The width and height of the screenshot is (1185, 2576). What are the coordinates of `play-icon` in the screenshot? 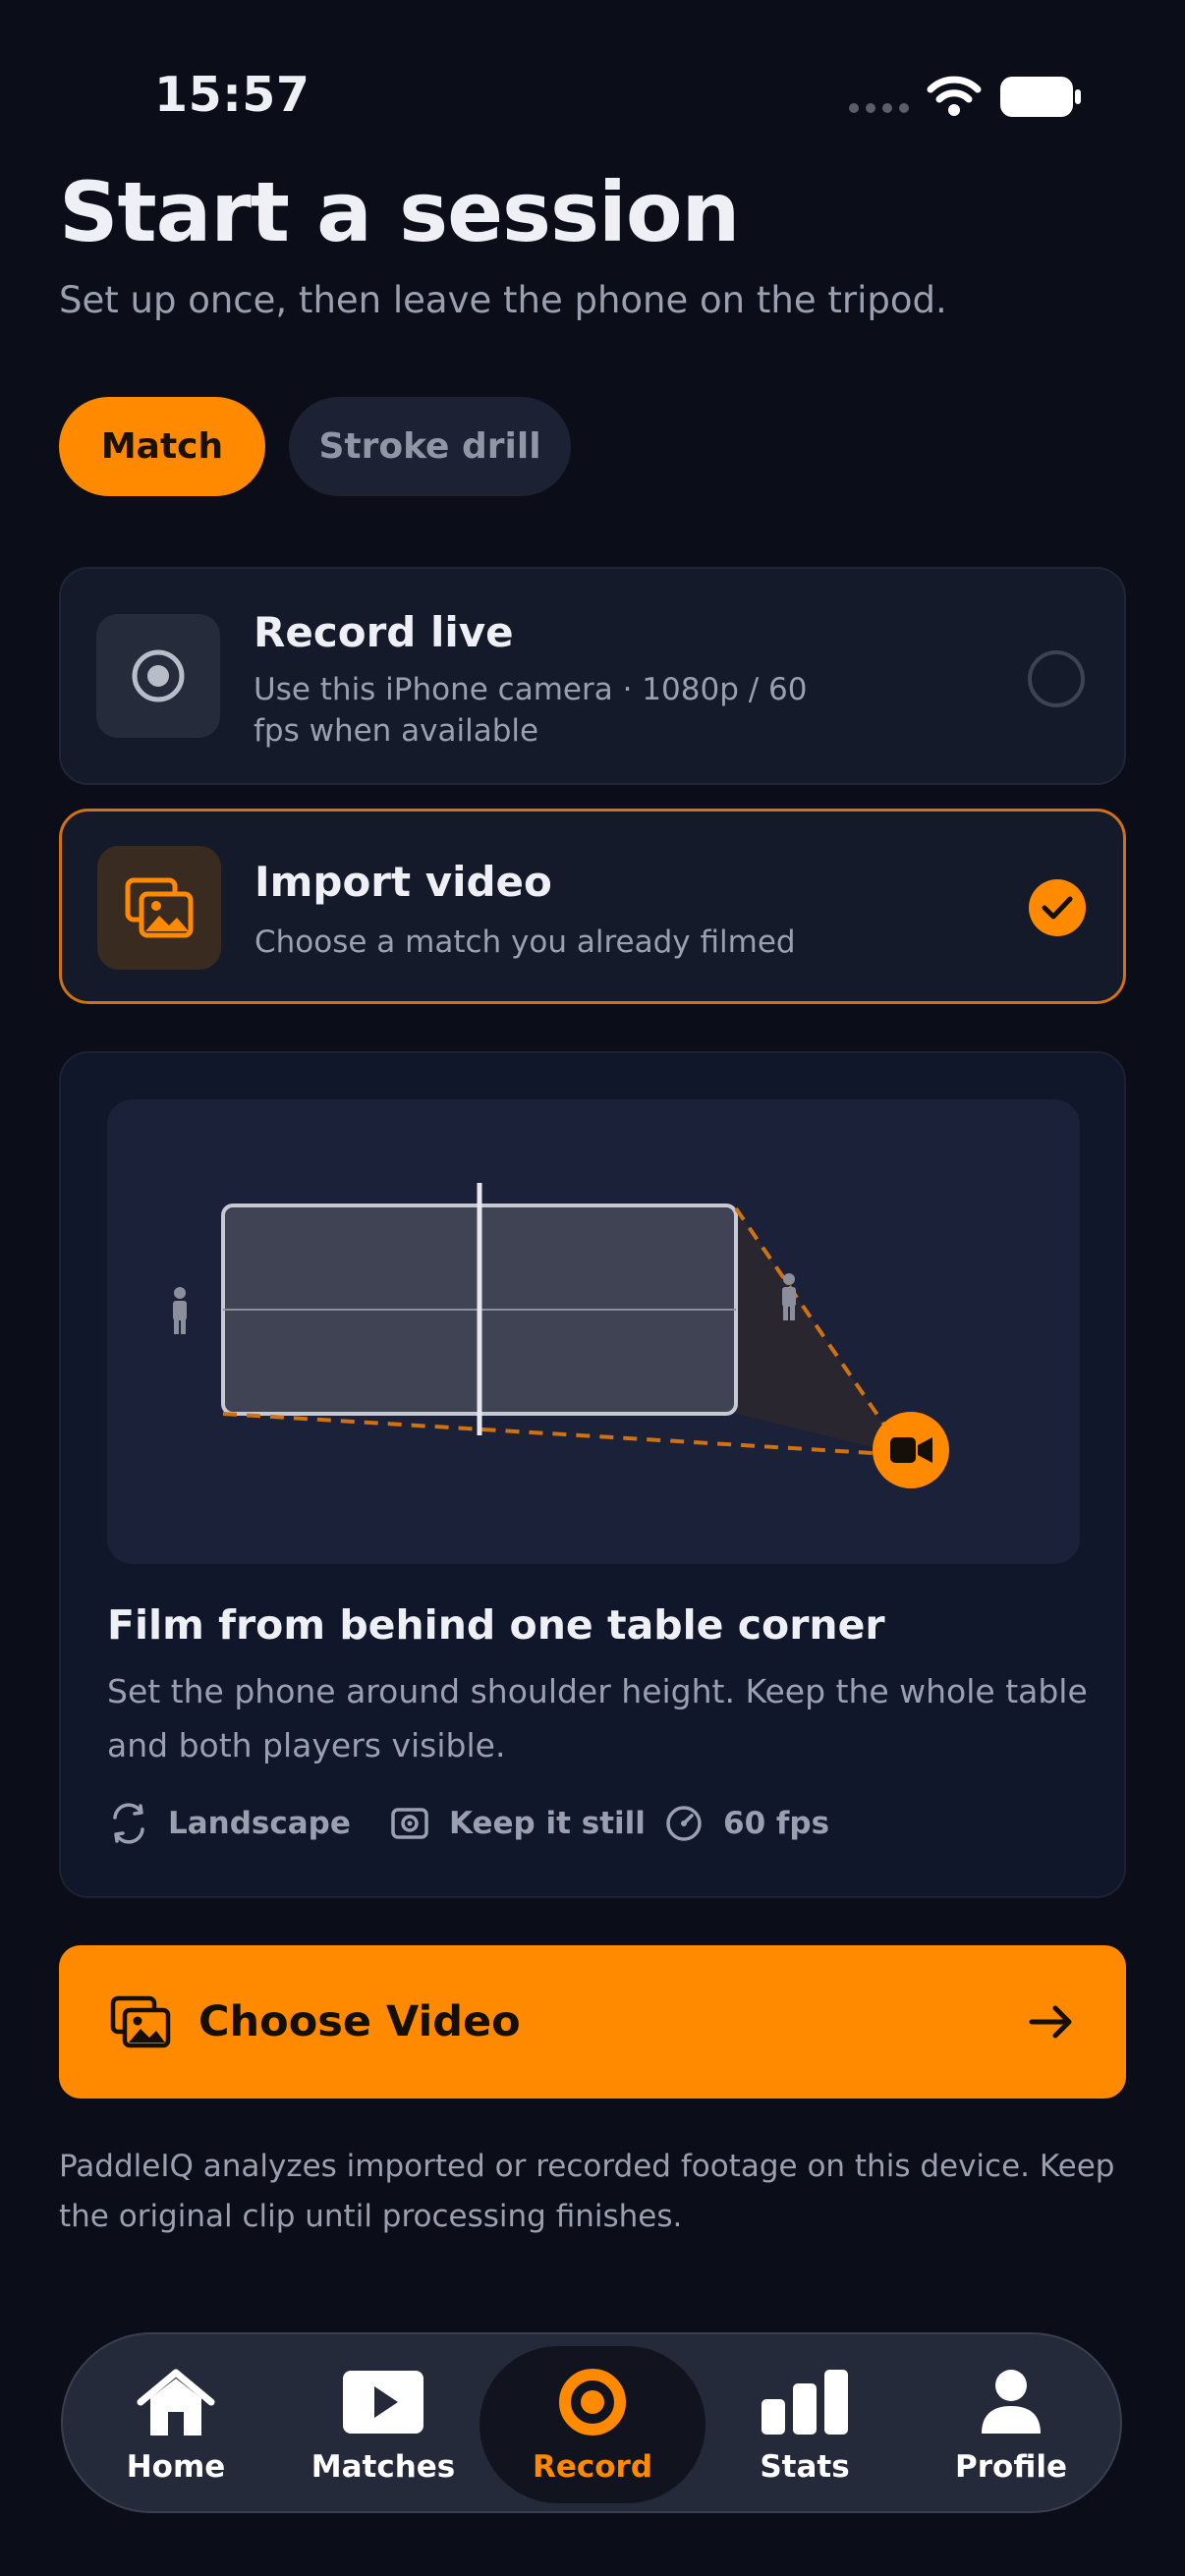 It's located at (383, 2402).